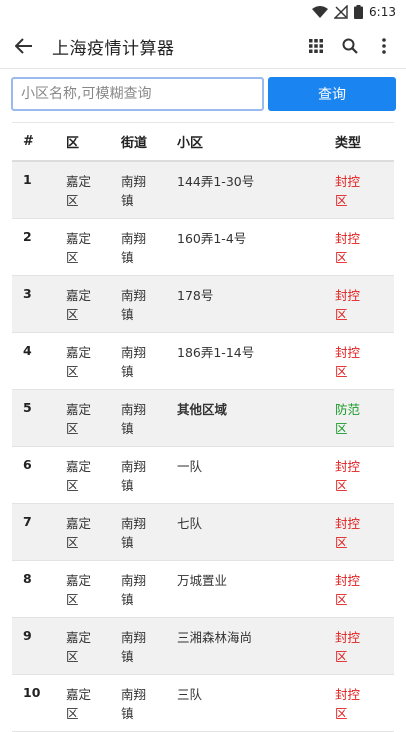  Describe the element at coordinates (316, 46) in the screenshot. I see `grid-apps-icon` at that location.